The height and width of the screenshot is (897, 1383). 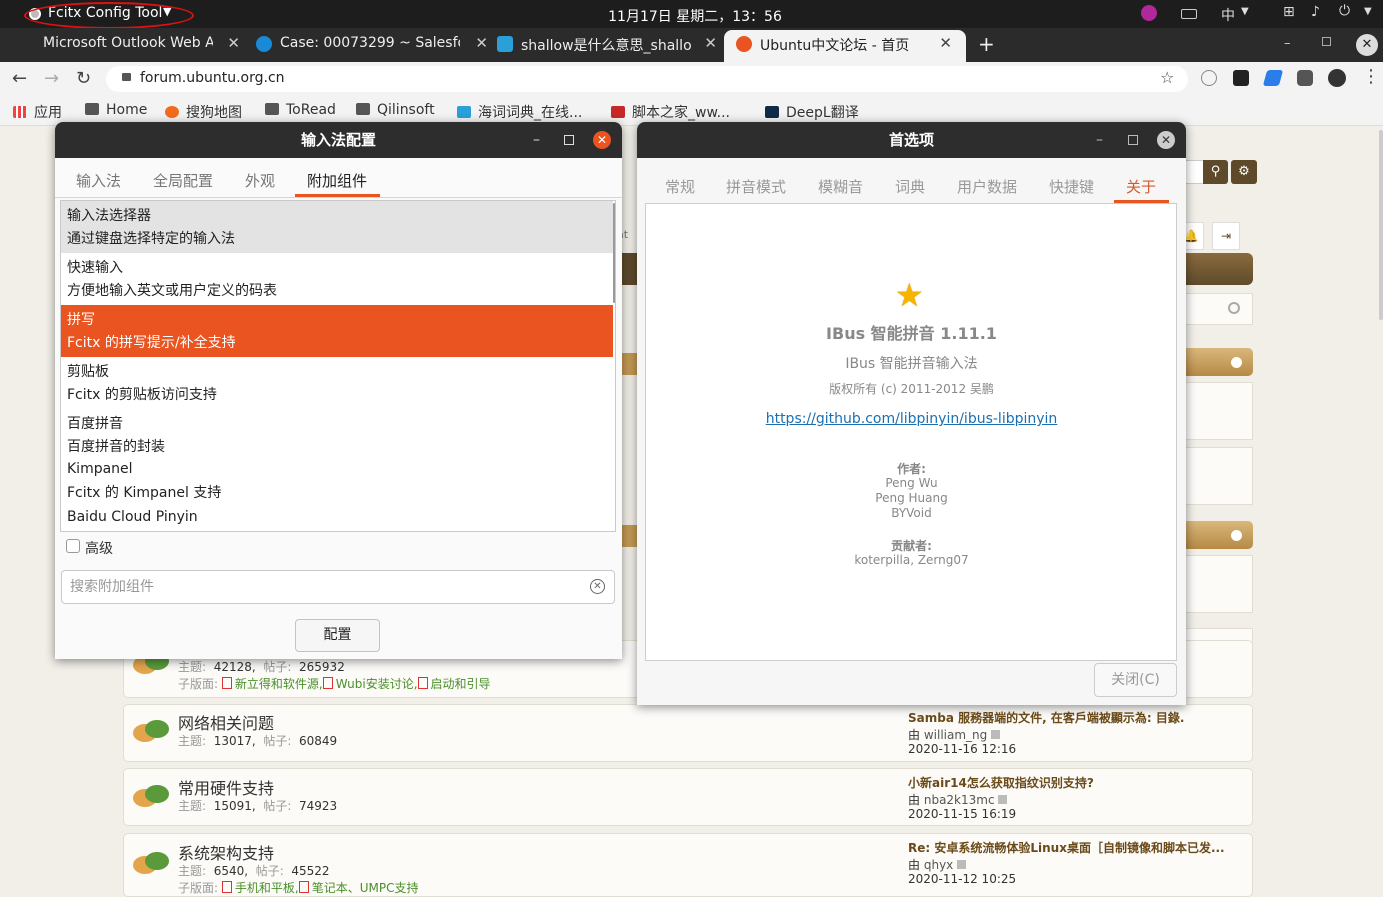 I want to click on window-minimize-button: –, so click(x=1287, y=43).